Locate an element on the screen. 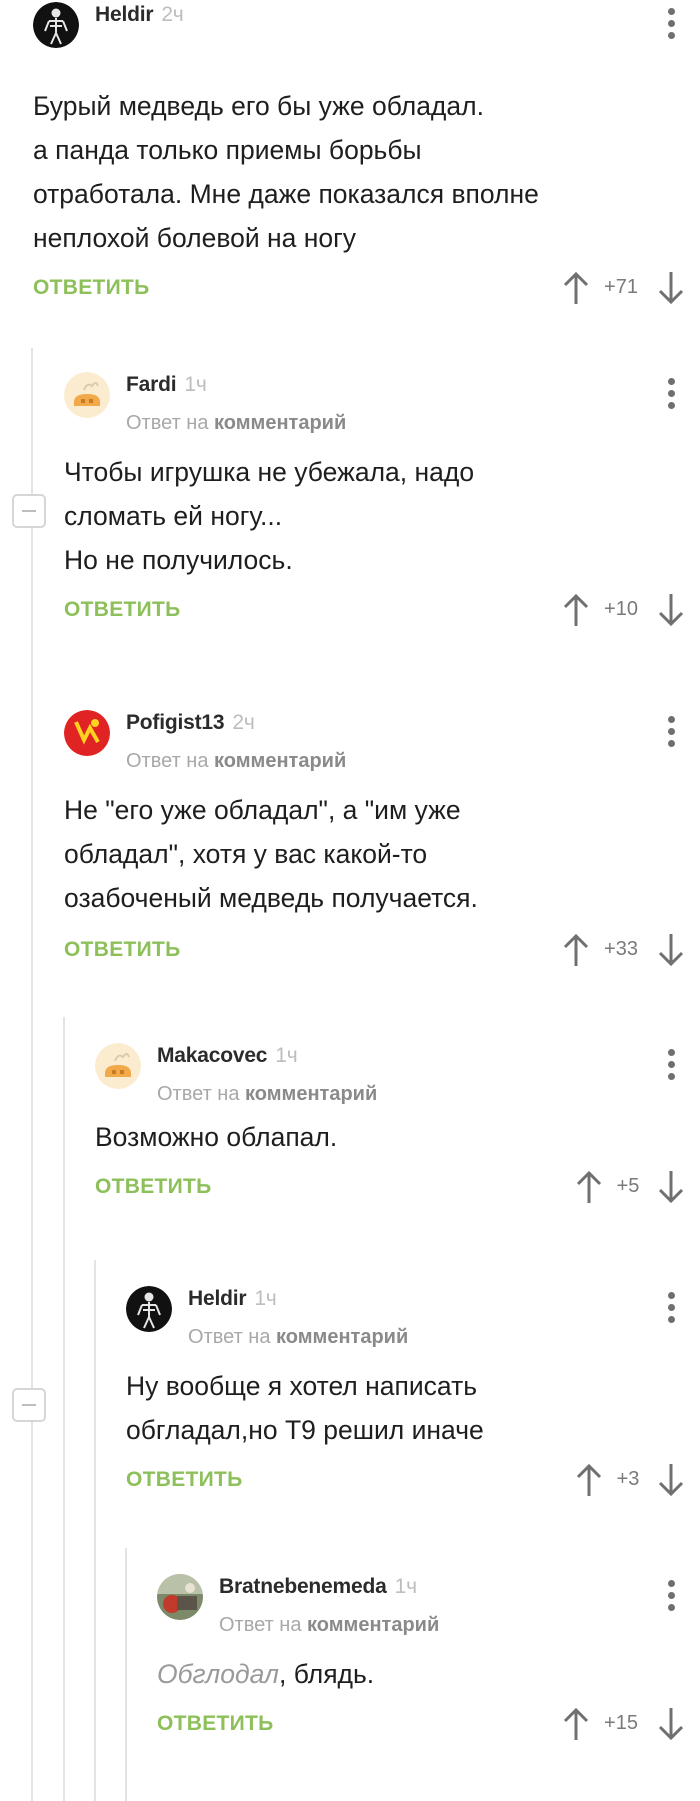  author-name: Fardi 1ч is located at coordinates (166, 385).